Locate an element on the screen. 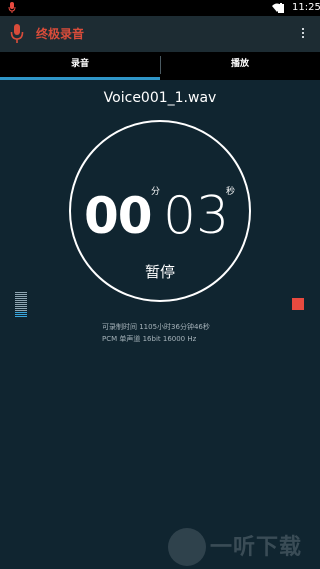 This screenshot has width=320, height=569. status-bar: 11:25 is located at coordinates (160, 8).